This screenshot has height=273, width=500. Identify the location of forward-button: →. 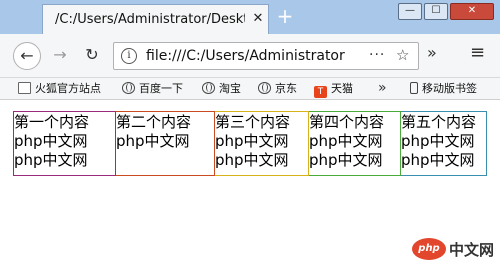
(60, 56).